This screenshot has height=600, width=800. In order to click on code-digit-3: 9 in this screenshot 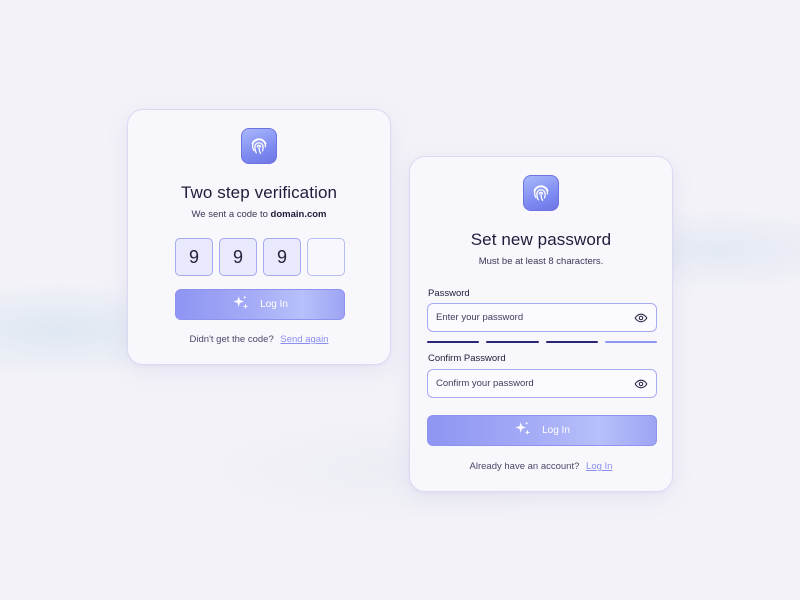, I will do `click(282, 257)`.